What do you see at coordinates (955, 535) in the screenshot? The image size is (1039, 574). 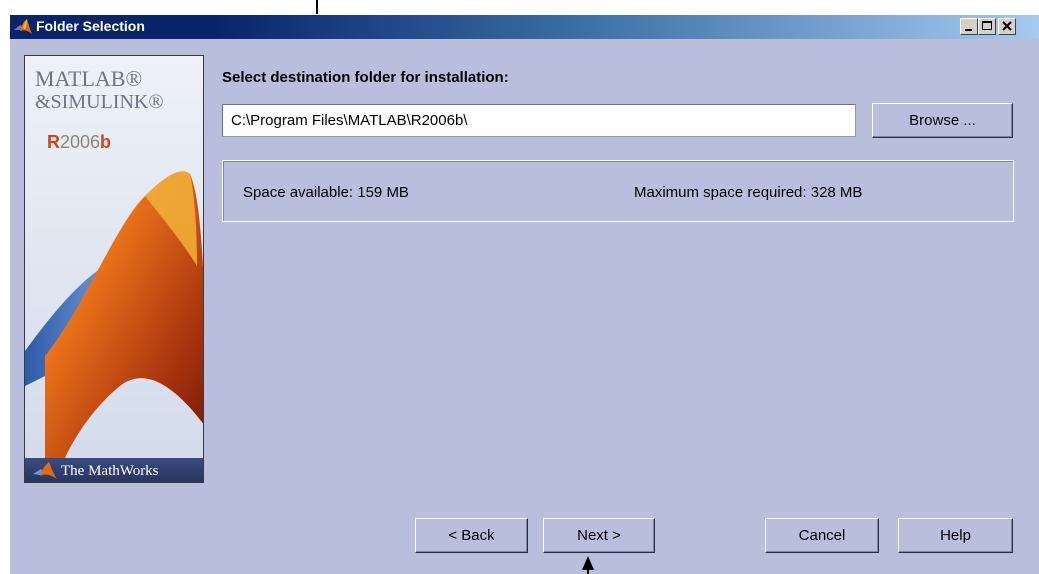 I see `help-button: Help` at bounding box center [955, 535].